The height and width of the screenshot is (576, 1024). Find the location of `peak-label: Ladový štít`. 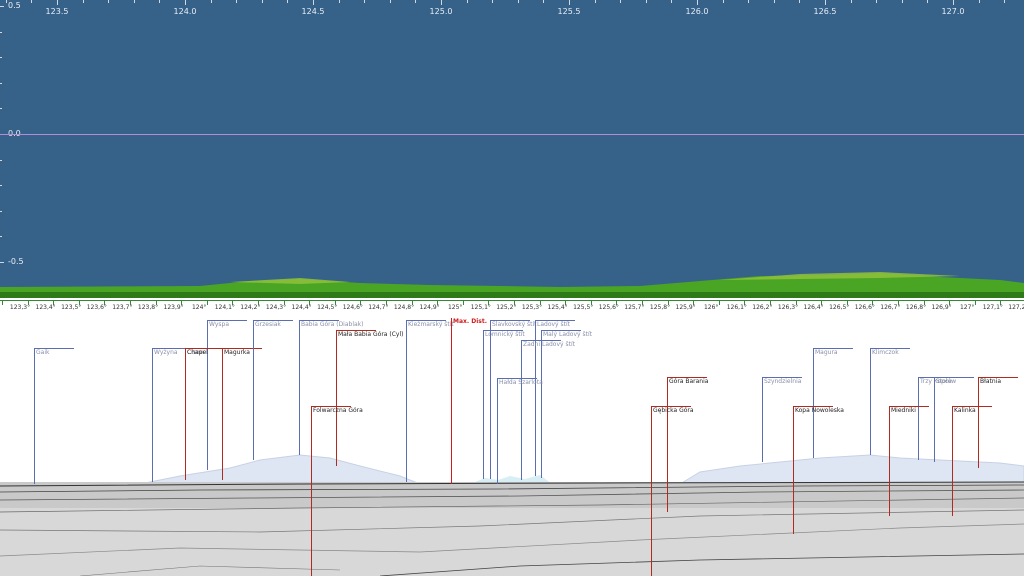

peak-label: Ladový štít is located at coordinates (553, 324).